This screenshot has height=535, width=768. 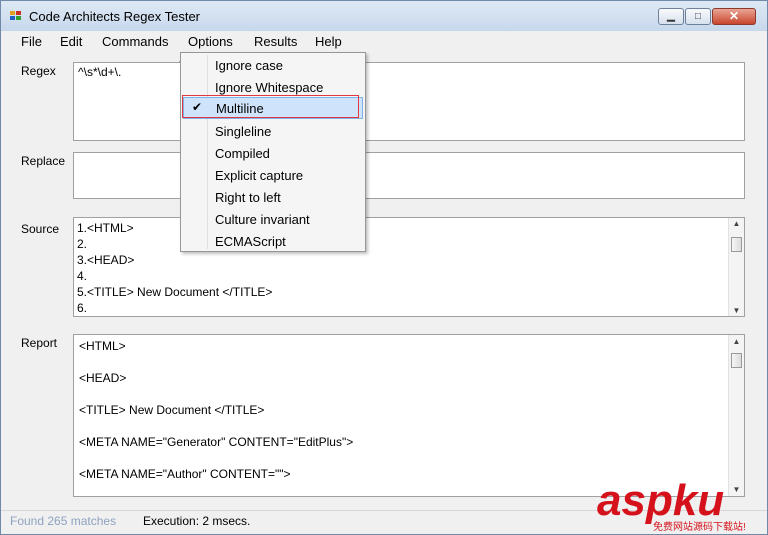 I want to click on menu-item-ignore-case: Ignore case, so click(x=273, y=65).